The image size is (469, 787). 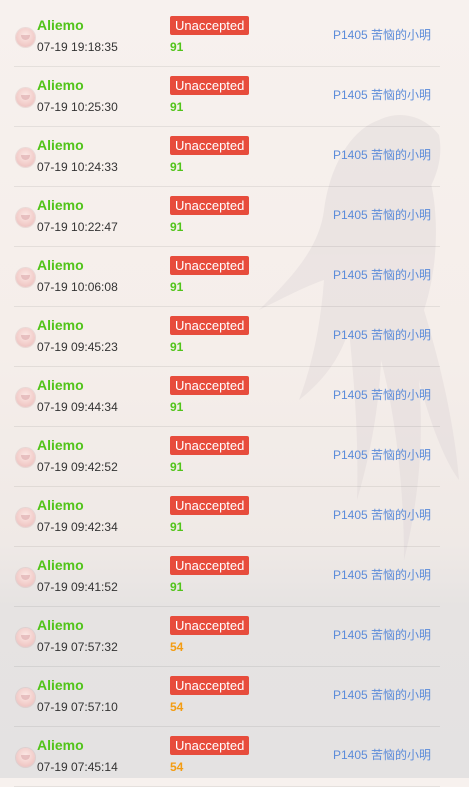 I want to click on submission-time: 07-19 09:45:23, so click(x=77, y=347).